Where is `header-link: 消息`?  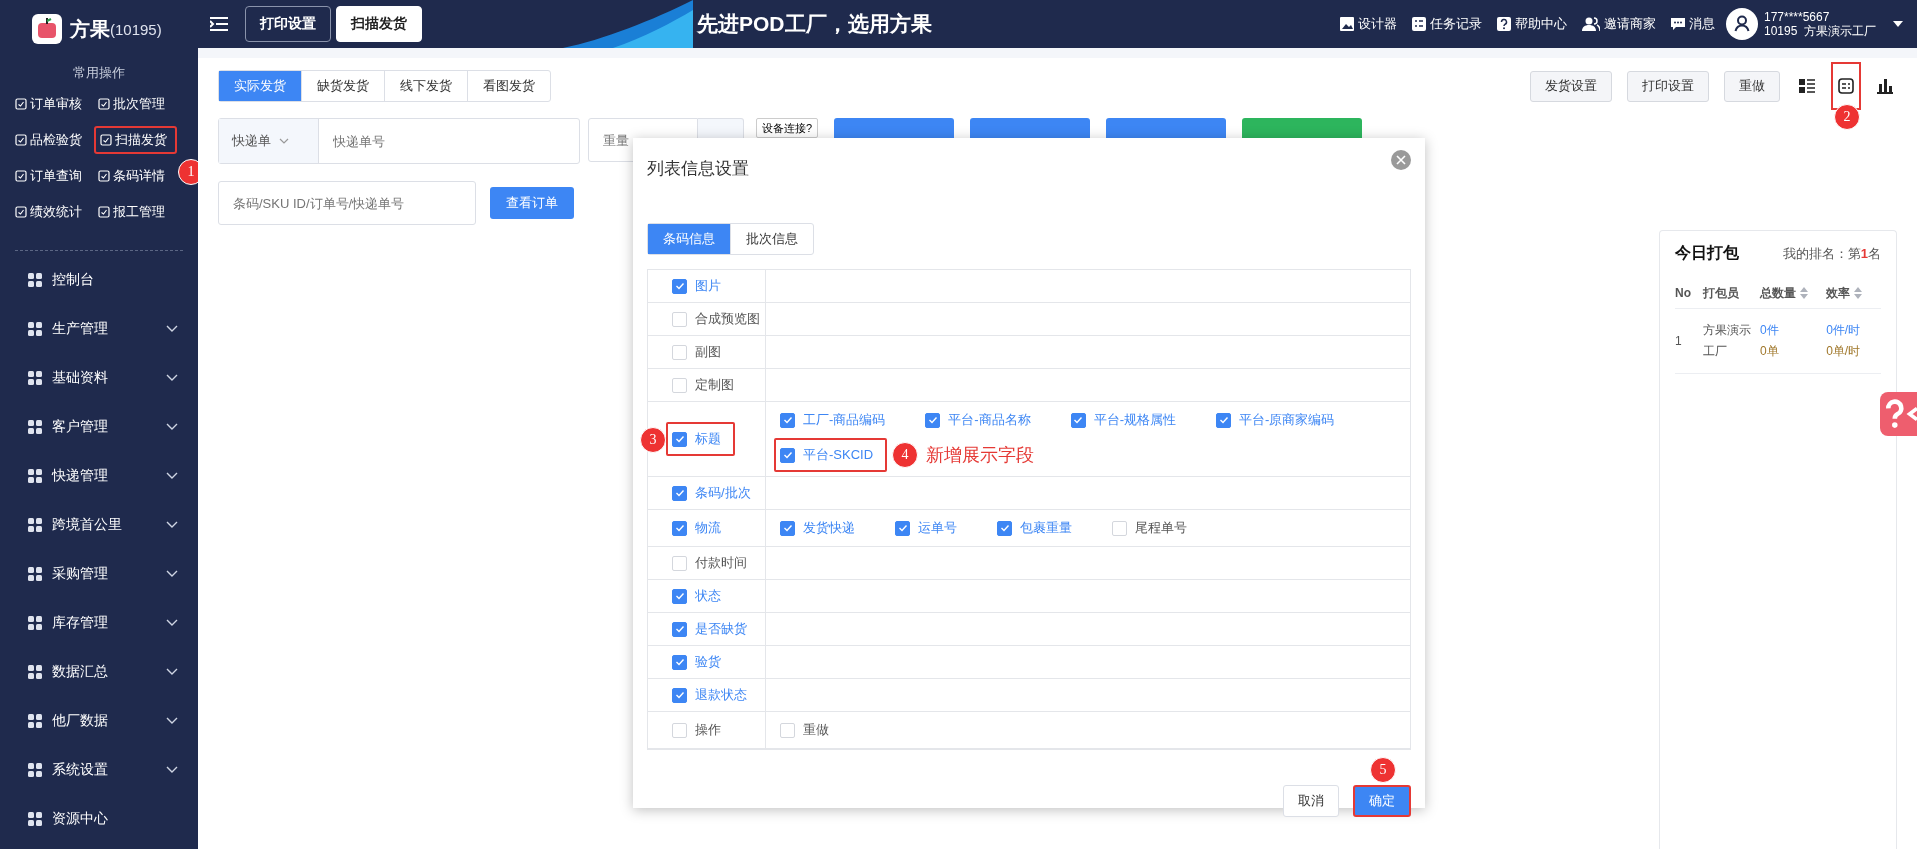 header-link: 消息 is located at coordinates (1692, 24).